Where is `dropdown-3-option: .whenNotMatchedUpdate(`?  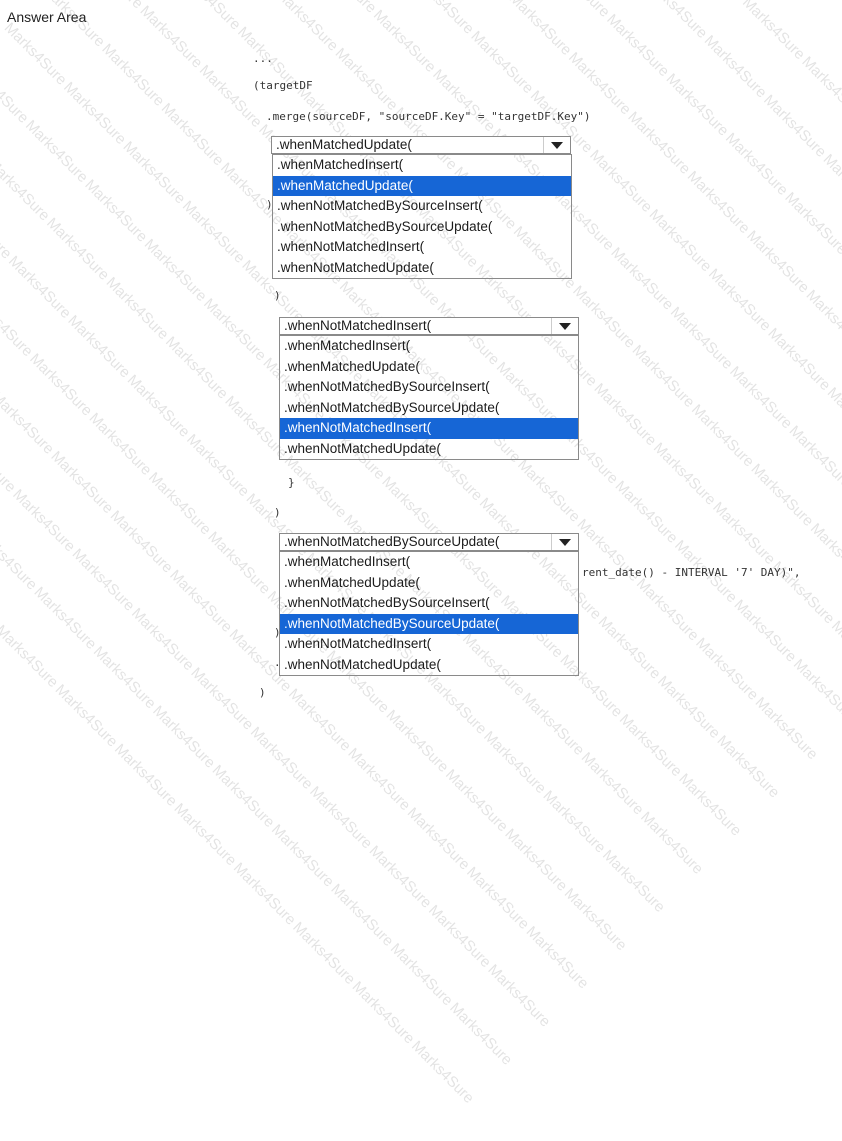 dropdown-3-option: .whenNotMatchedUpdate( is located at coordinates (429, 665).